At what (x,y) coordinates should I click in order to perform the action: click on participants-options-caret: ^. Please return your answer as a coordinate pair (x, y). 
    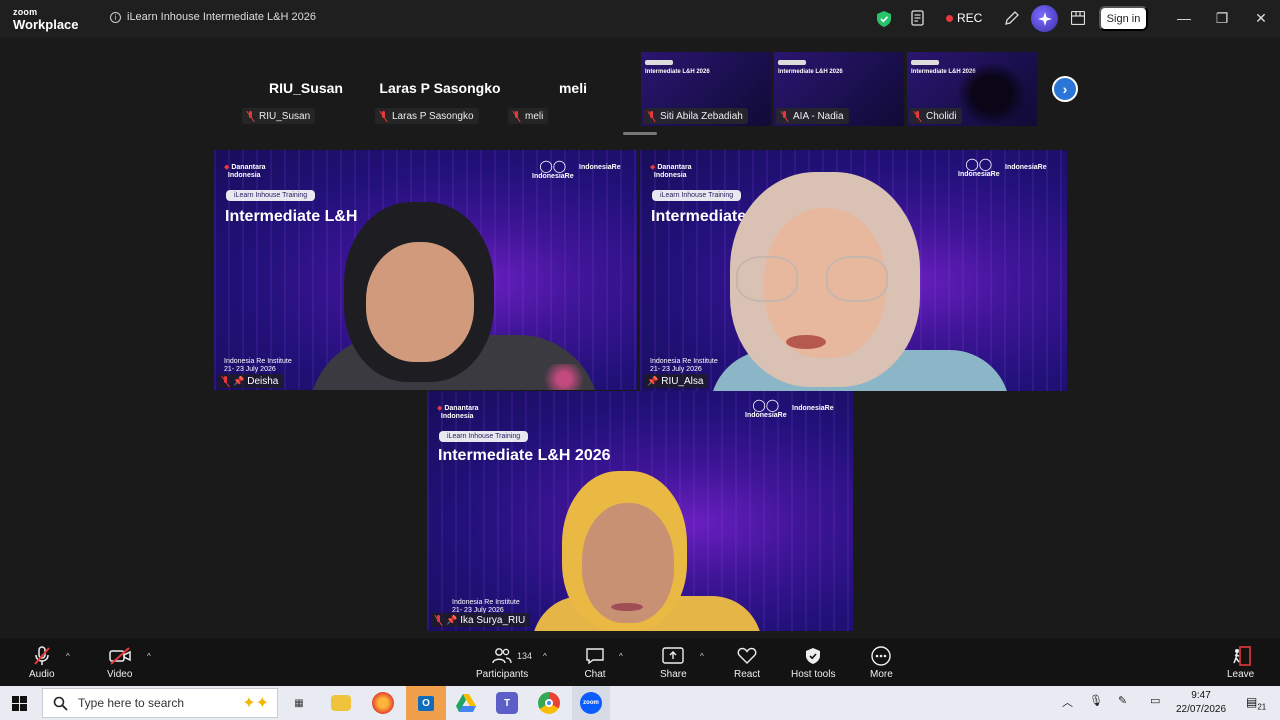
    Looking at the image, I should click on (545, 656).